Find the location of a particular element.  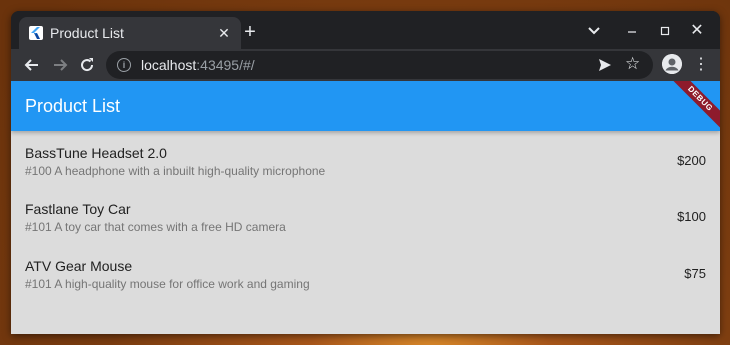

send-icon is located at coordinates (605, 67).